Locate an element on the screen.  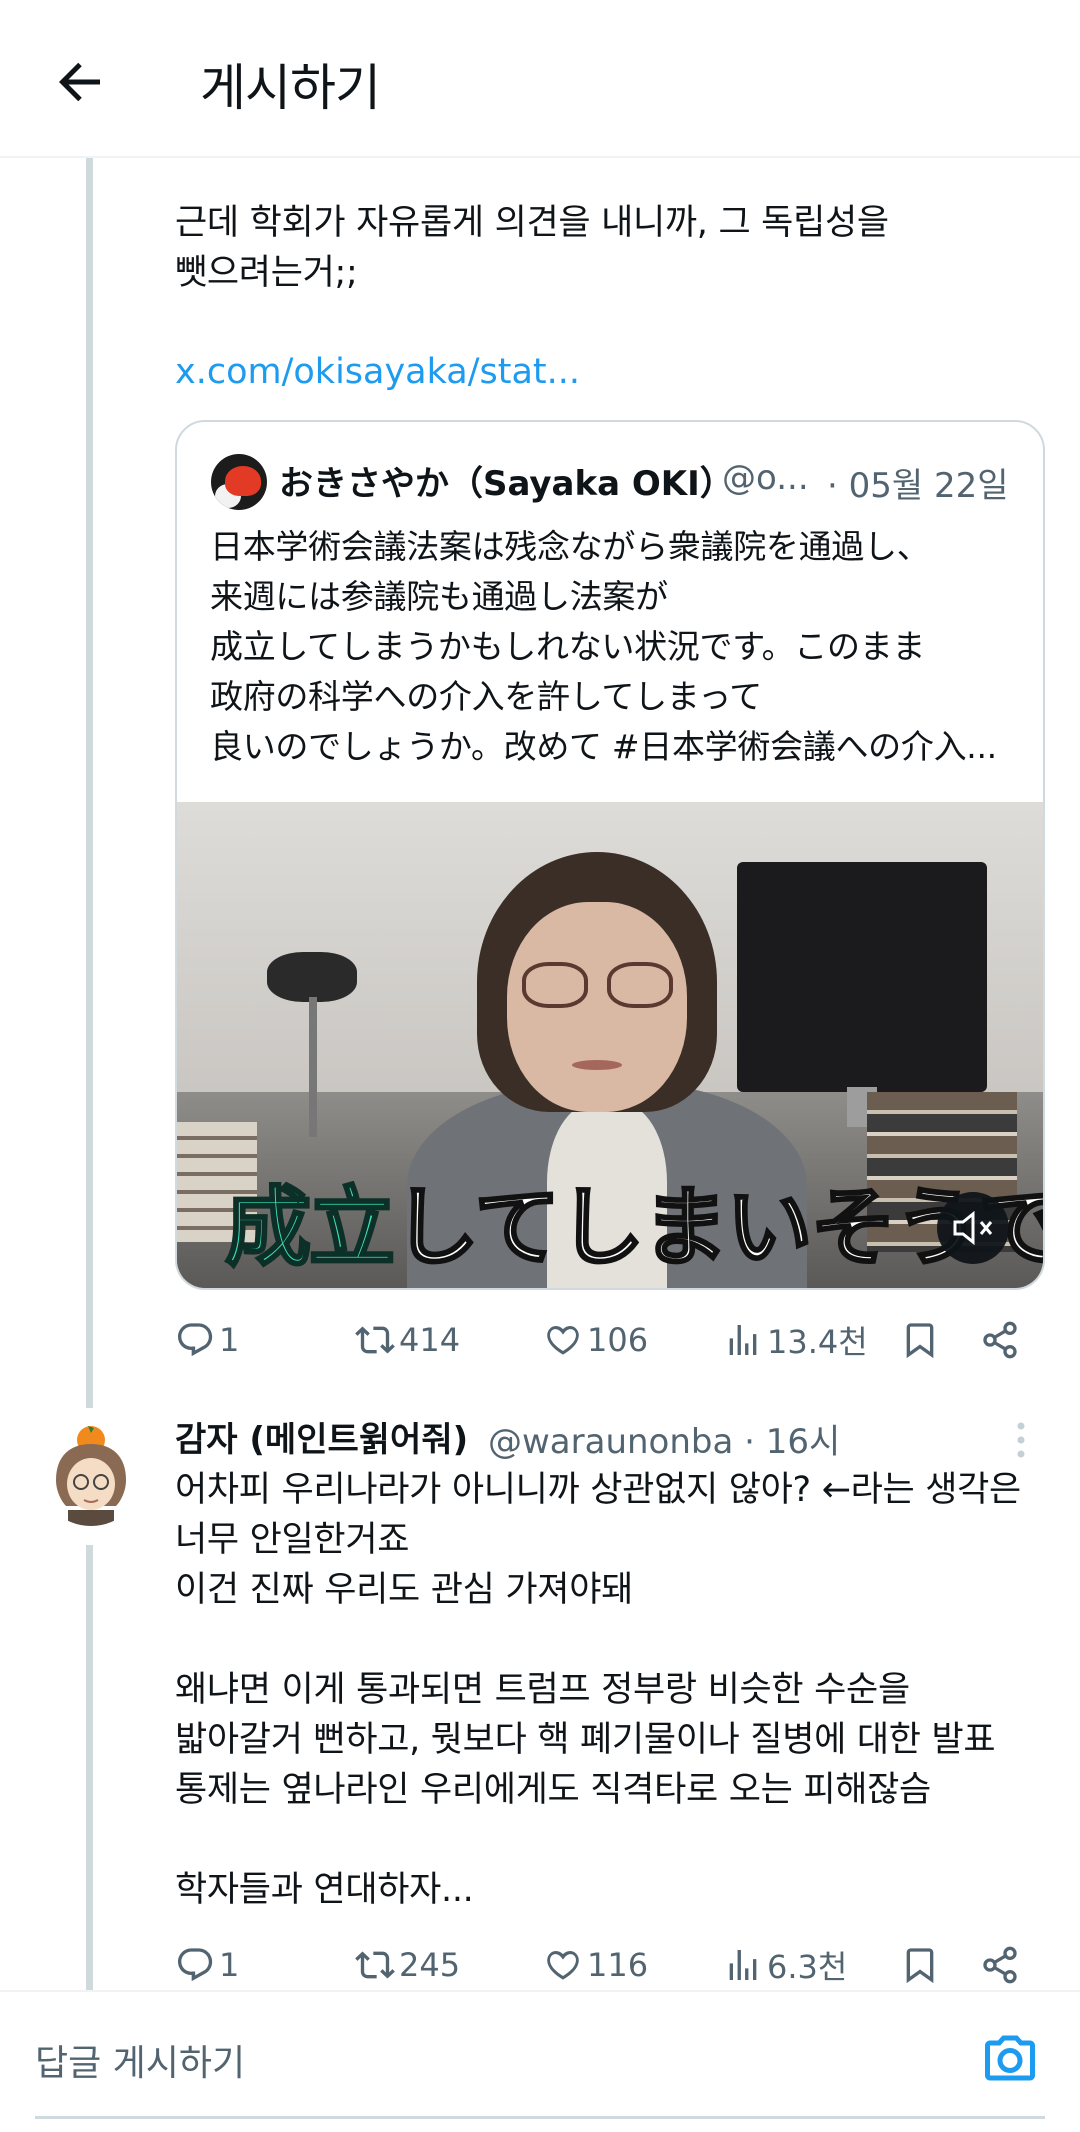
reply-text-line: 너무 안일한거죠 is located at coordinates (292, 1540).